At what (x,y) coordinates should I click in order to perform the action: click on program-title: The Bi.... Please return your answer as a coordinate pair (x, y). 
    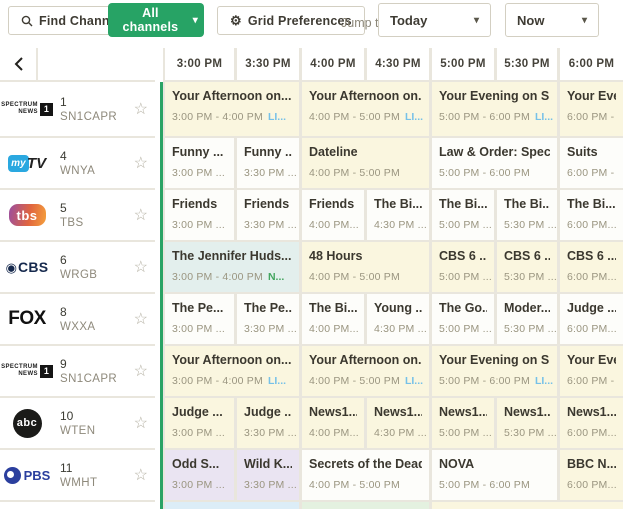
    Looking at the image, I should click on (333, 308).